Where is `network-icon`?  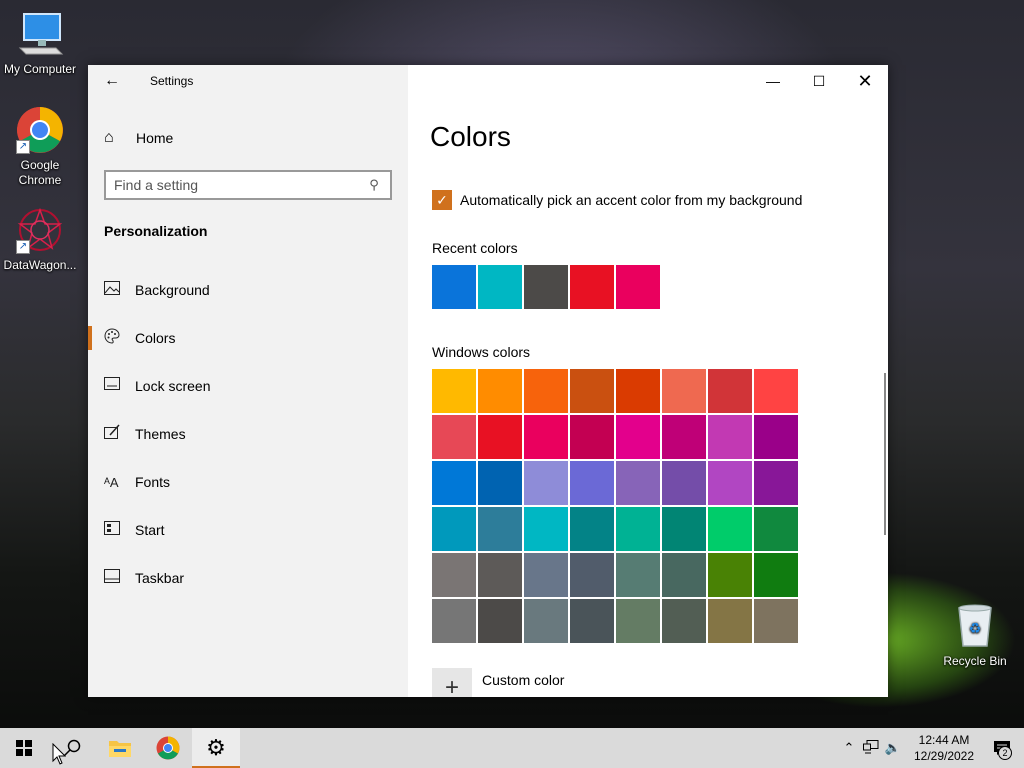
network-icon is located at coordinates (871, 748).